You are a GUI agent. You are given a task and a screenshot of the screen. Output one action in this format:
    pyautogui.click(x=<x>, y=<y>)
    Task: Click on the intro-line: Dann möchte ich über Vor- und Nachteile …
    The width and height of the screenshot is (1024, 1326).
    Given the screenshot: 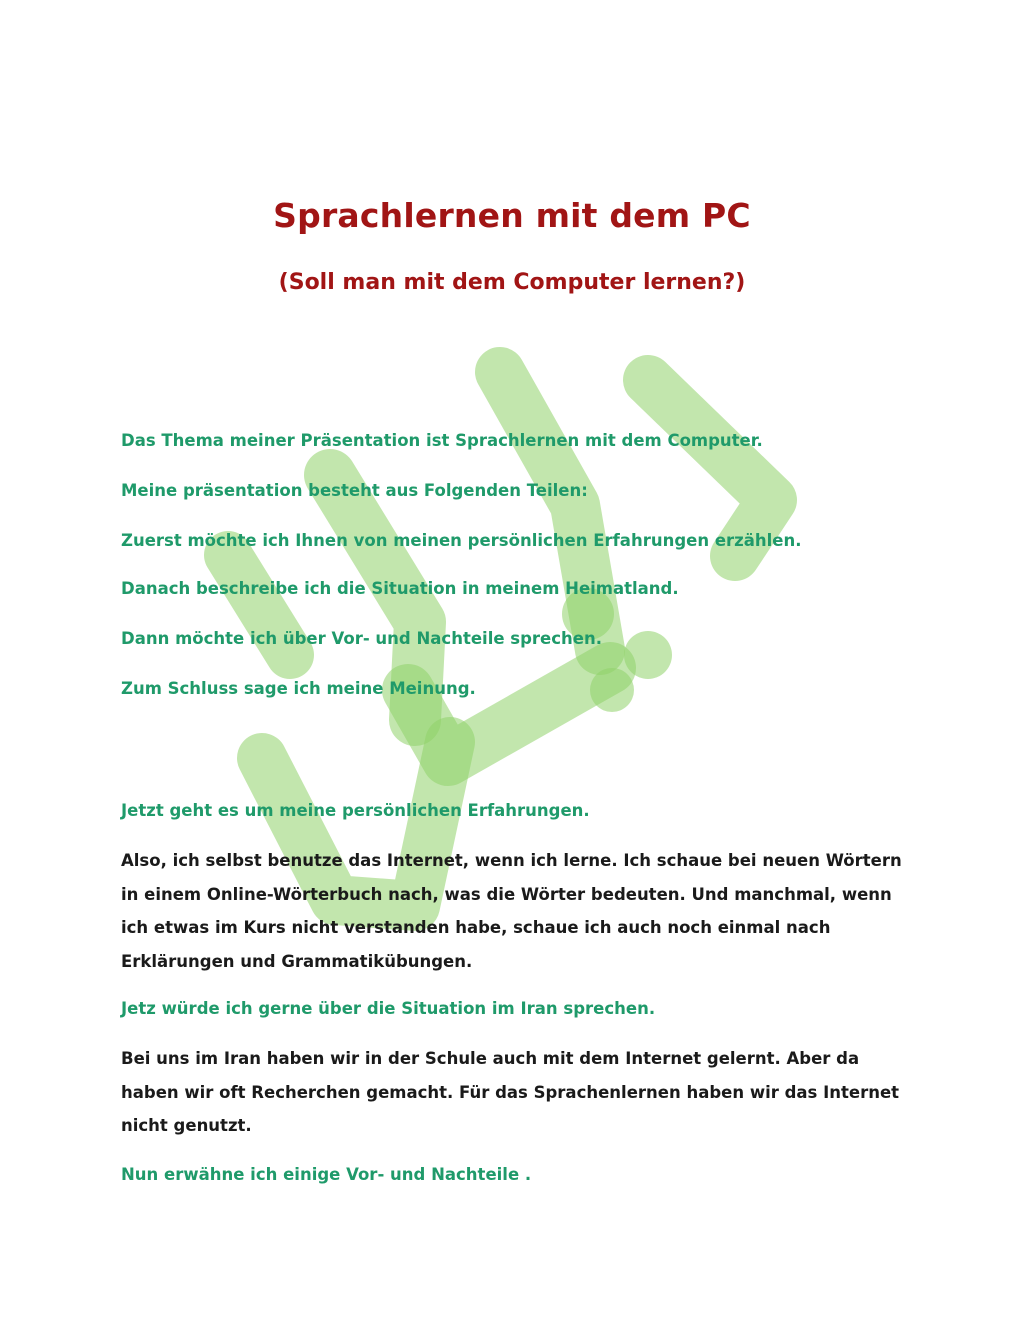 What is the action you would take?
    pyautogui.click(x=361, y=638)
    